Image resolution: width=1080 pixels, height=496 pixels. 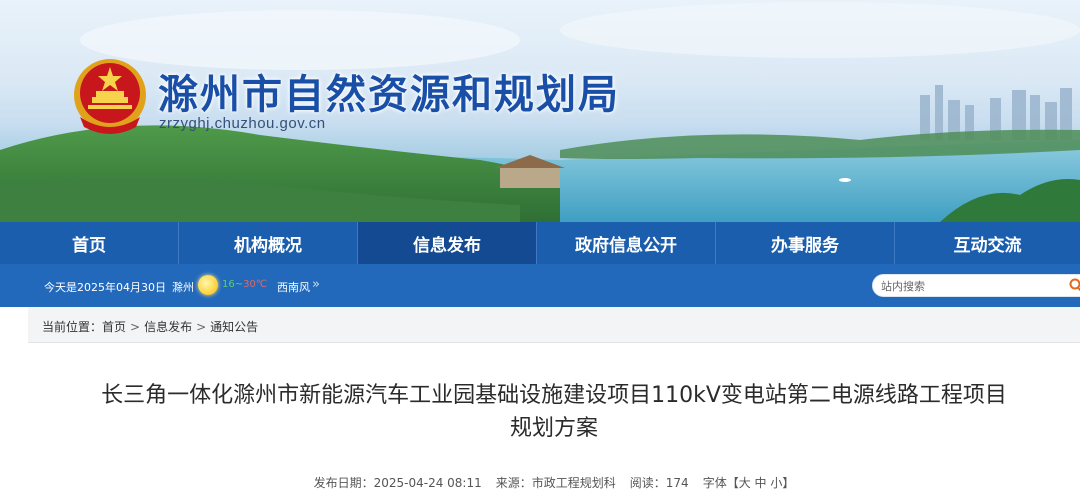 What do you see at coordinates (745, 483) in the screenshot?
I see `font-size-large-button: 大` at bounding box center [745, 483].